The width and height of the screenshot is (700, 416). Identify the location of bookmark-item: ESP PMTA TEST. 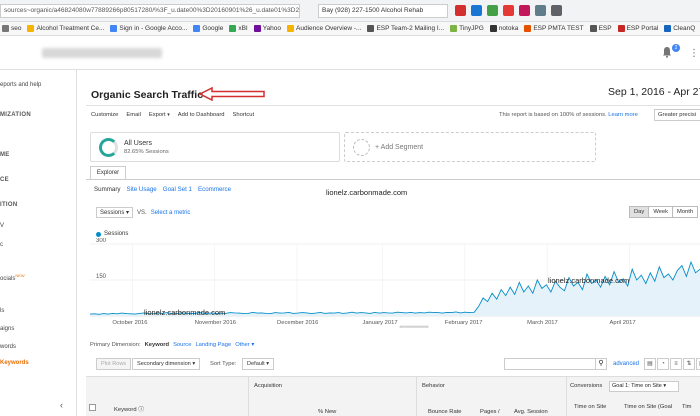
(554, 28).